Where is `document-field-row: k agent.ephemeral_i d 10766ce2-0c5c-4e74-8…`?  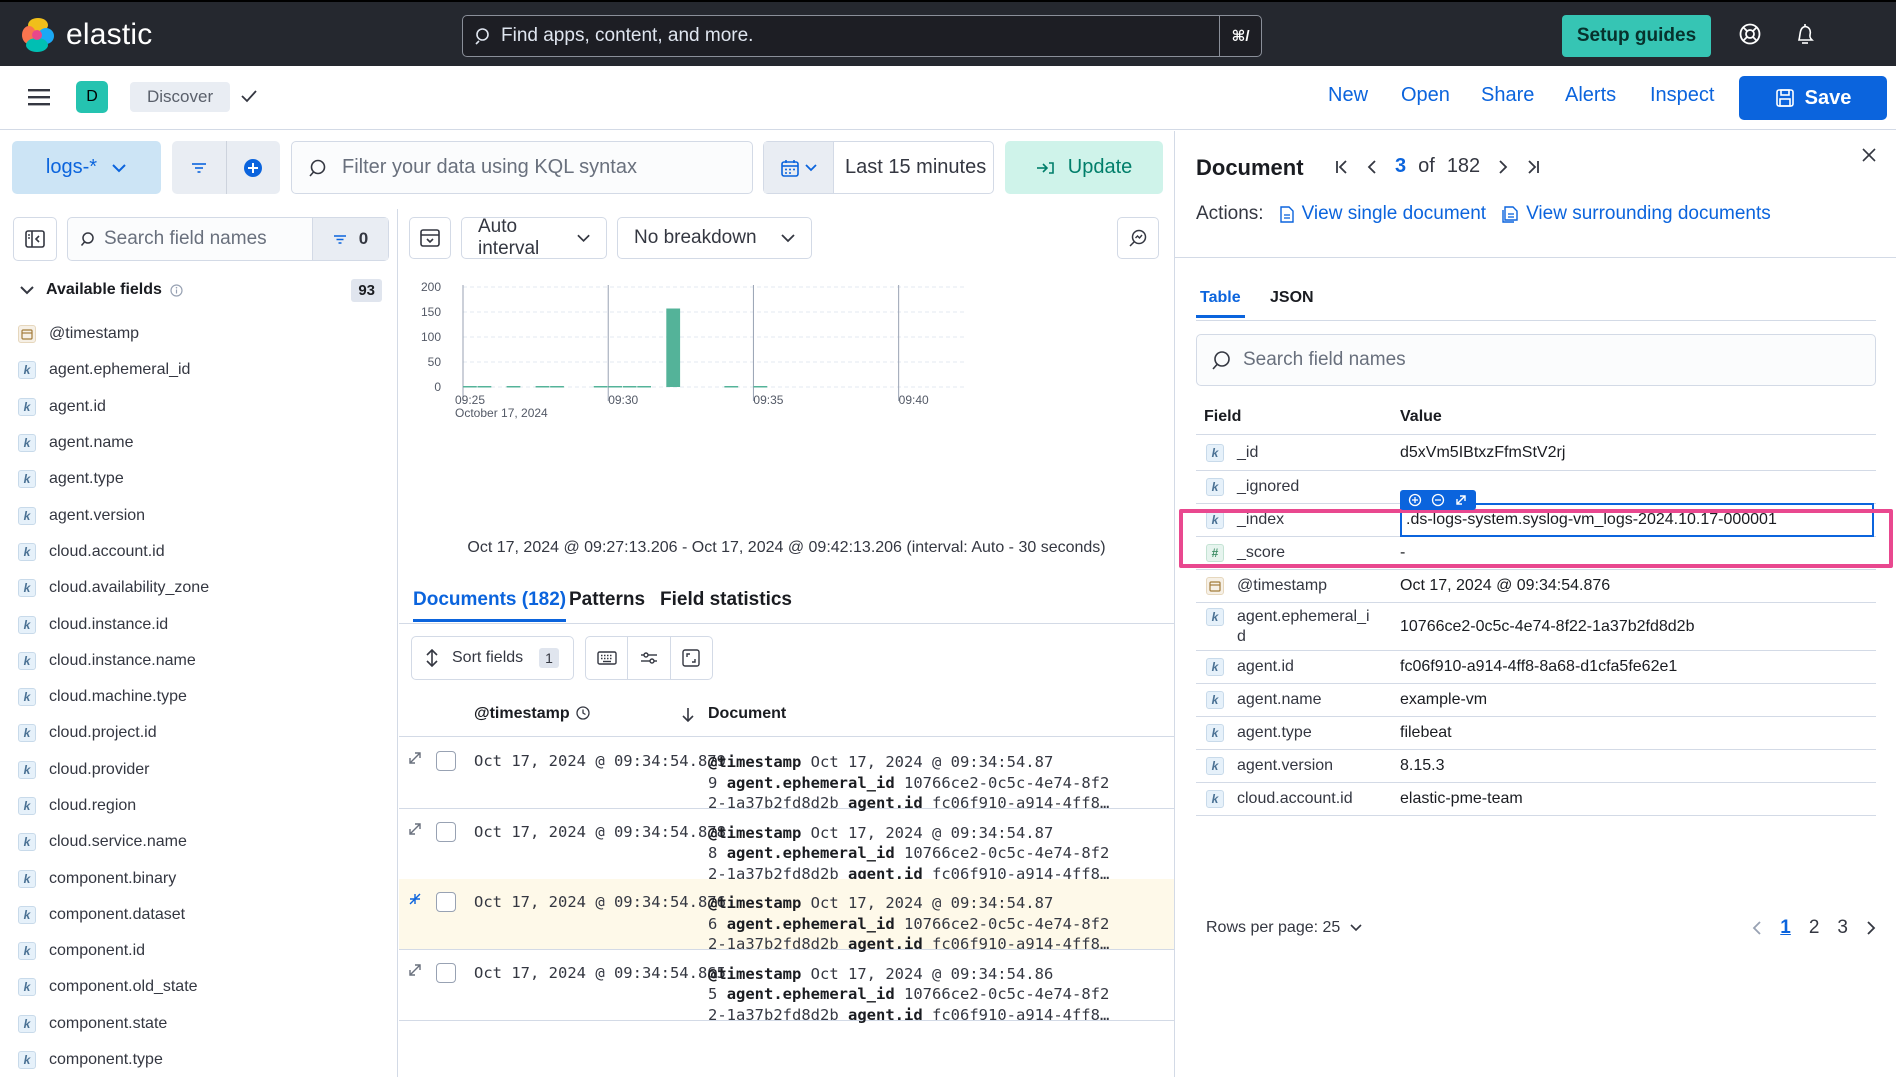 document-field-row: k agent.ephemeral_i d 10766ce2-0c5c-4e74-8… is located at coordinates (1536, 627).